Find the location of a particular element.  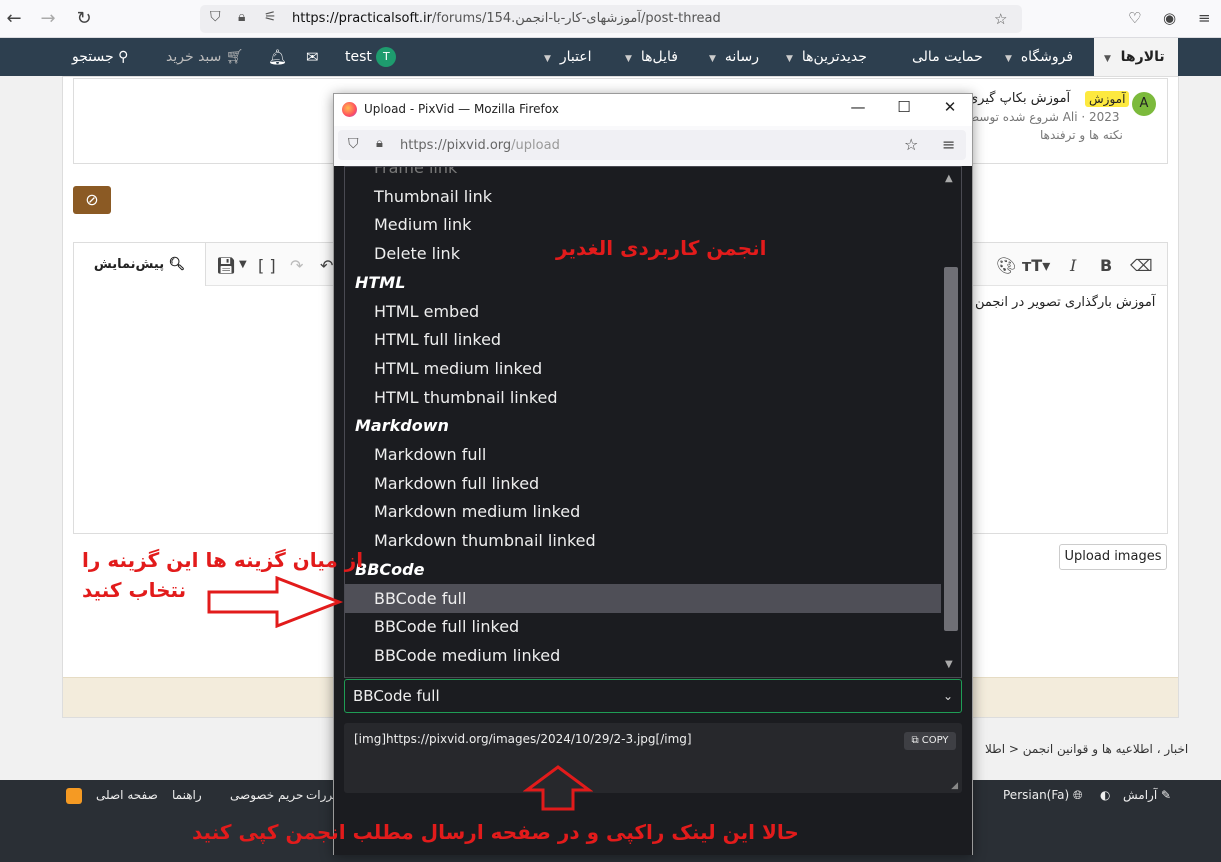

footer-link-help: راهنما is located at coordinates (187, 795).